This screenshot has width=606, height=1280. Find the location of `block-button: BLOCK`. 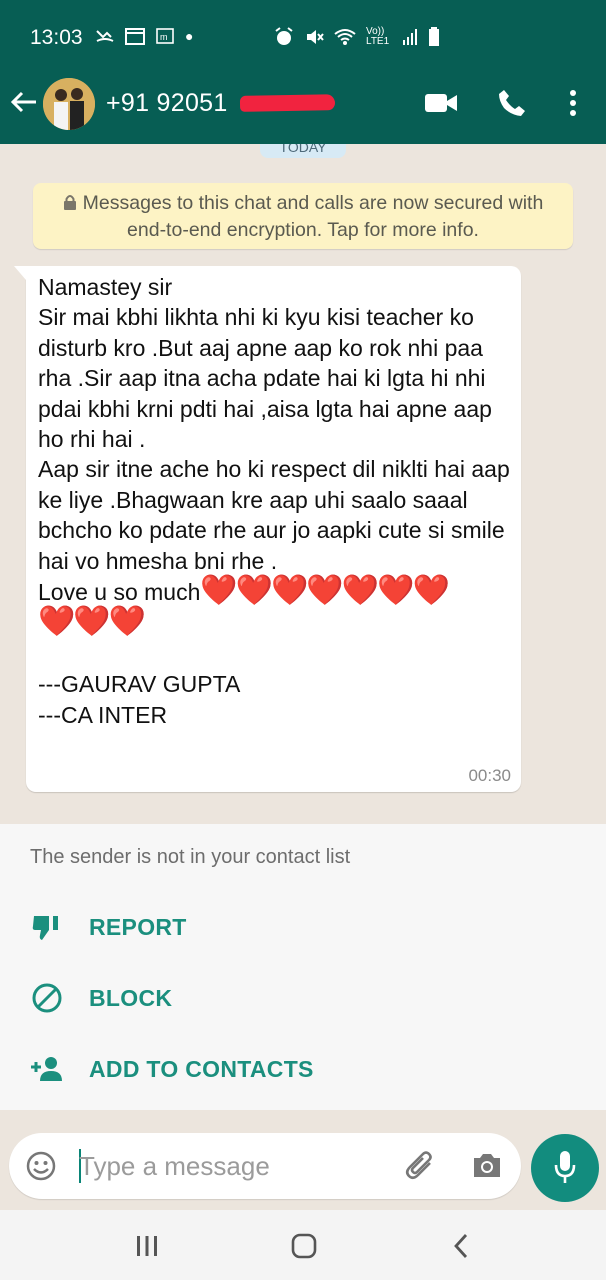

block-button: BLOCK is located at coordinates (101, 998).